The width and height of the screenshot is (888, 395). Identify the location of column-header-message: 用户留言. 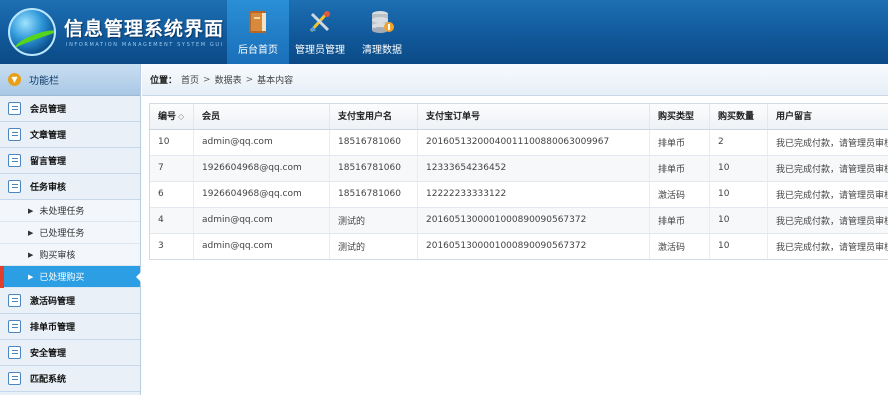
(827, 116).